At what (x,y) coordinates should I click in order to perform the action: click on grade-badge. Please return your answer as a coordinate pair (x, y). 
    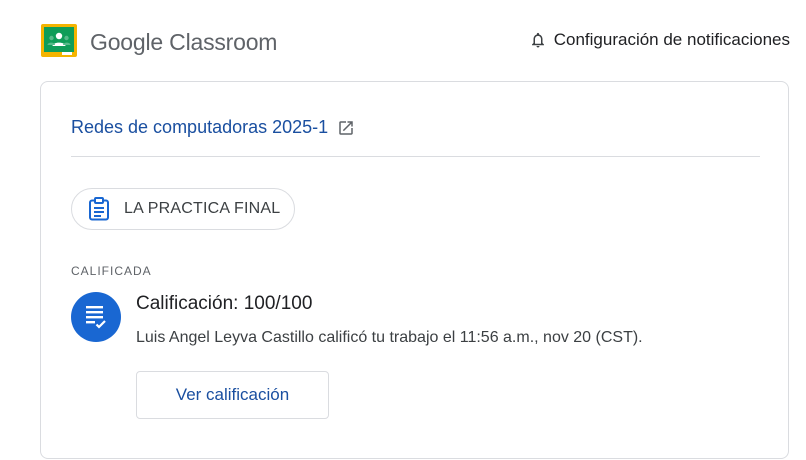
    Looking at the image, I should click on (96, 317).